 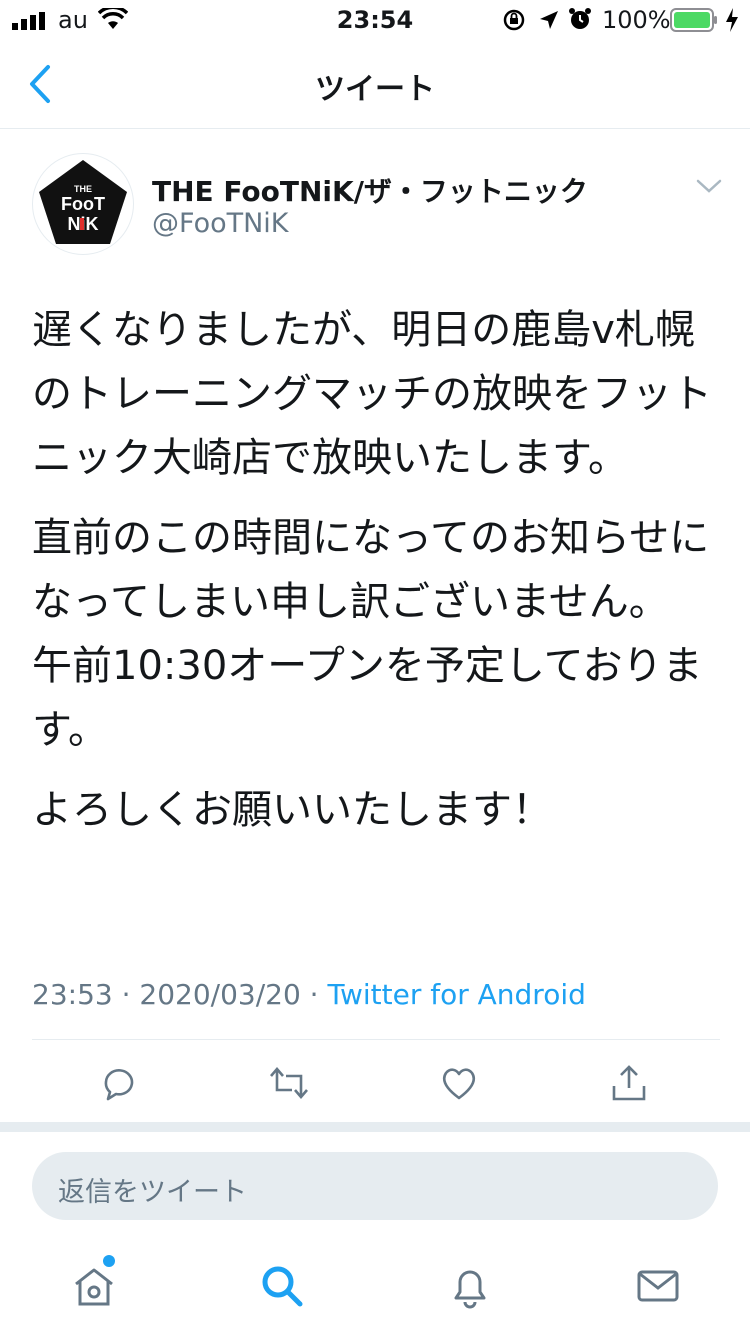 What do you see at coordinates (732, 20) in the screenshot?
I see `charging-icon` at bounding box center [732, 20].